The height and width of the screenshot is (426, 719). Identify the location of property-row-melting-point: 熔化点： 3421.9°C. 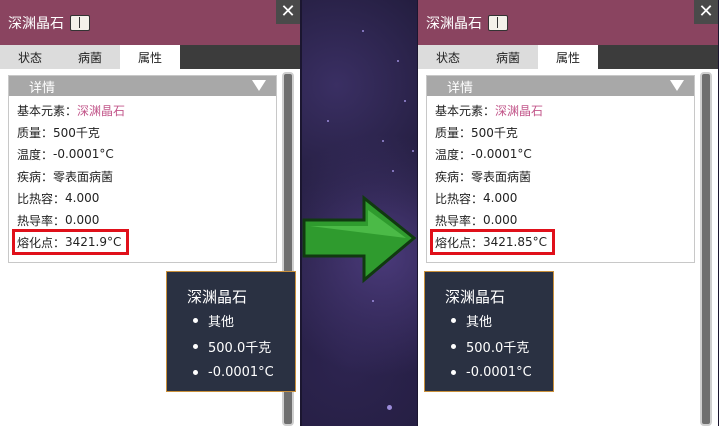
(70, 242).